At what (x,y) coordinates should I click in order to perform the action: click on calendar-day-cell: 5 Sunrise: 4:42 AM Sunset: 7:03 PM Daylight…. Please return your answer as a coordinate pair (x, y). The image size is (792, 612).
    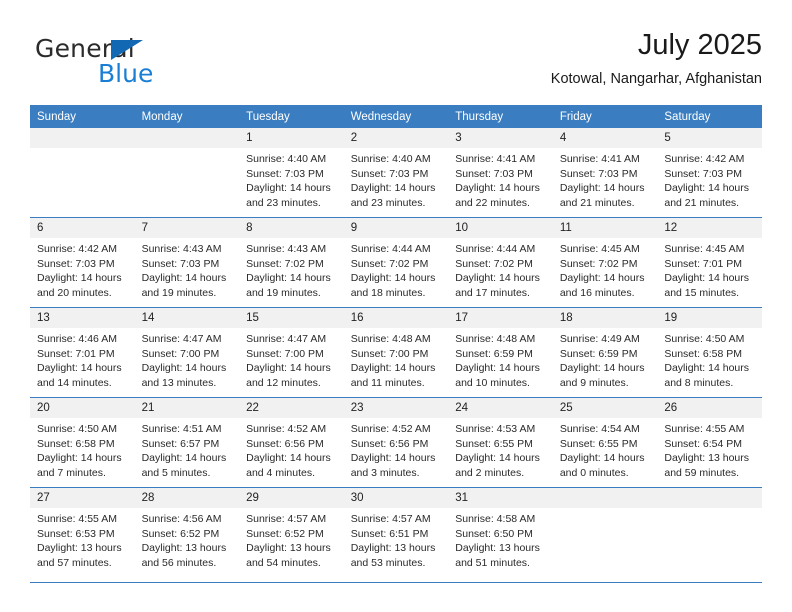
    Looking at the image, I should click on (709, 173).